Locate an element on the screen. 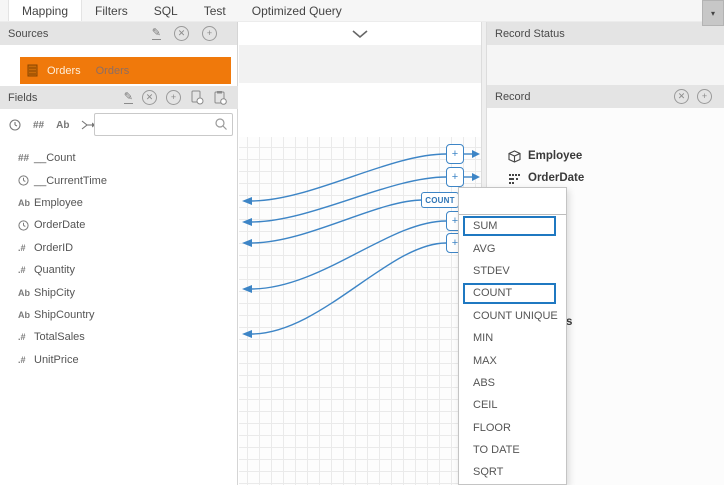 This screenshot has height=485, width=724. menu-item-to-date: TO DATE is located at coordinates (512, 450).